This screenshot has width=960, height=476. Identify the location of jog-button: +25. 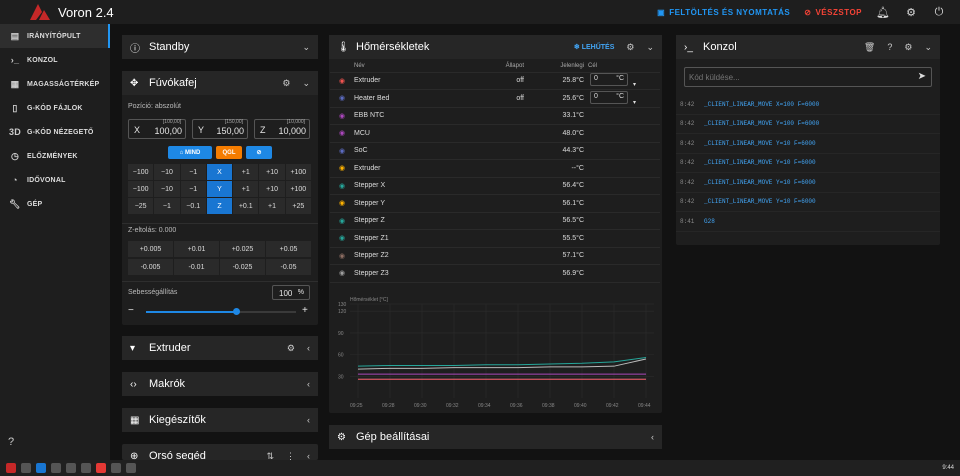
(298, 206).